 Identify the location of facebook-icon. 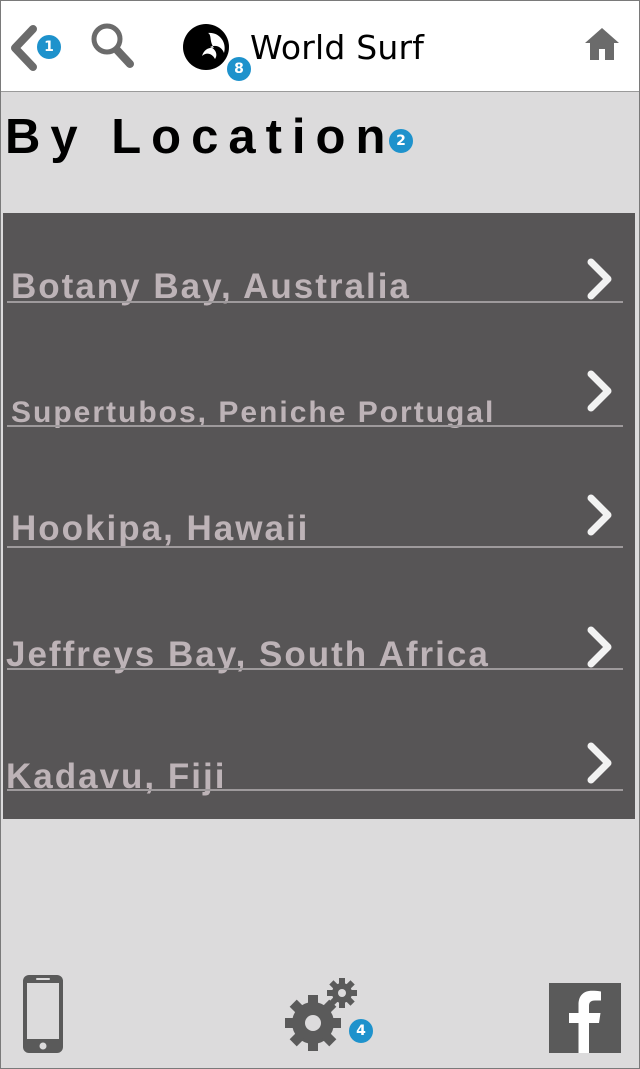
(585, 1018).